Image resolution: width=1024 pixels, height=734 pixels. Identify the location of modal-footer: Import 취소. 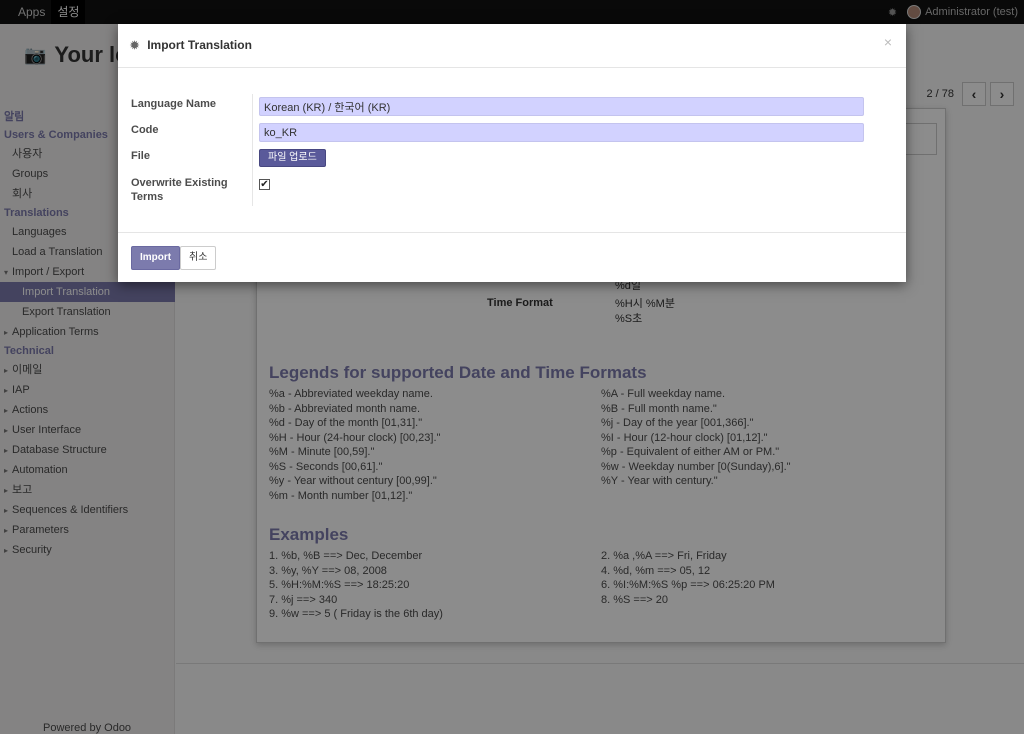
(512, 257).